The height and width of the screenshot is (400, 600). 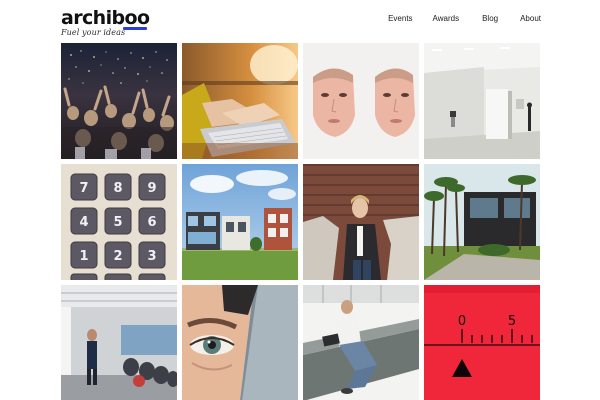 What do you see at coordinates (530, 18) in the screenshot?
I see `nav-about: About` at bounding box center [530, 18].